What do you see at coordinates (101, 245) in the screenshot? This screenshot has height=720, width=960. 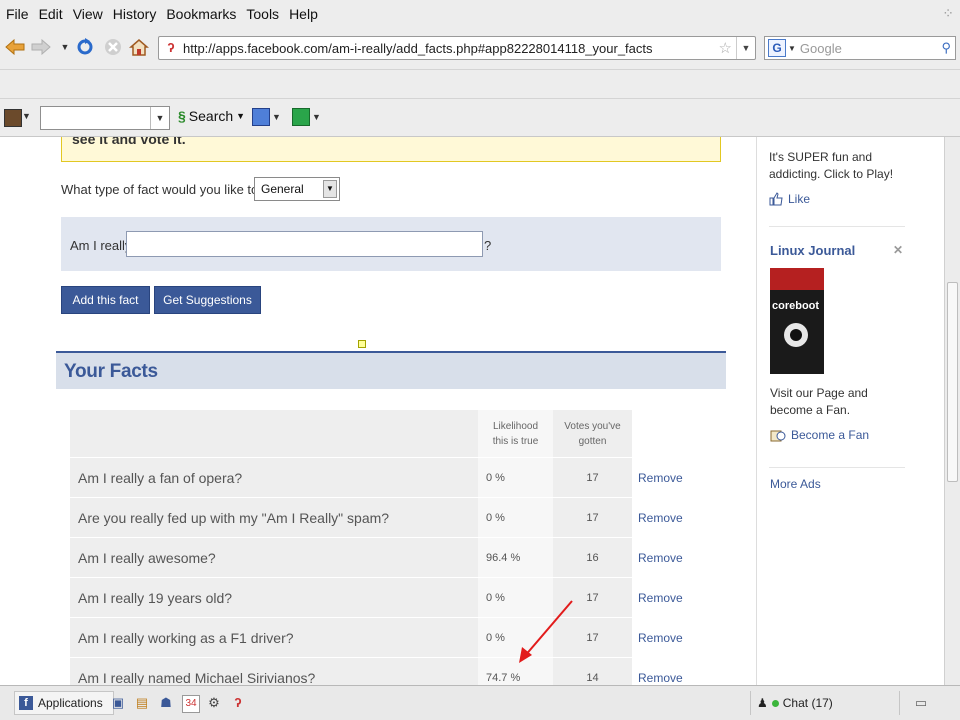 I see `am-i-really-label: Am I really` at bounding box center [101, 245].